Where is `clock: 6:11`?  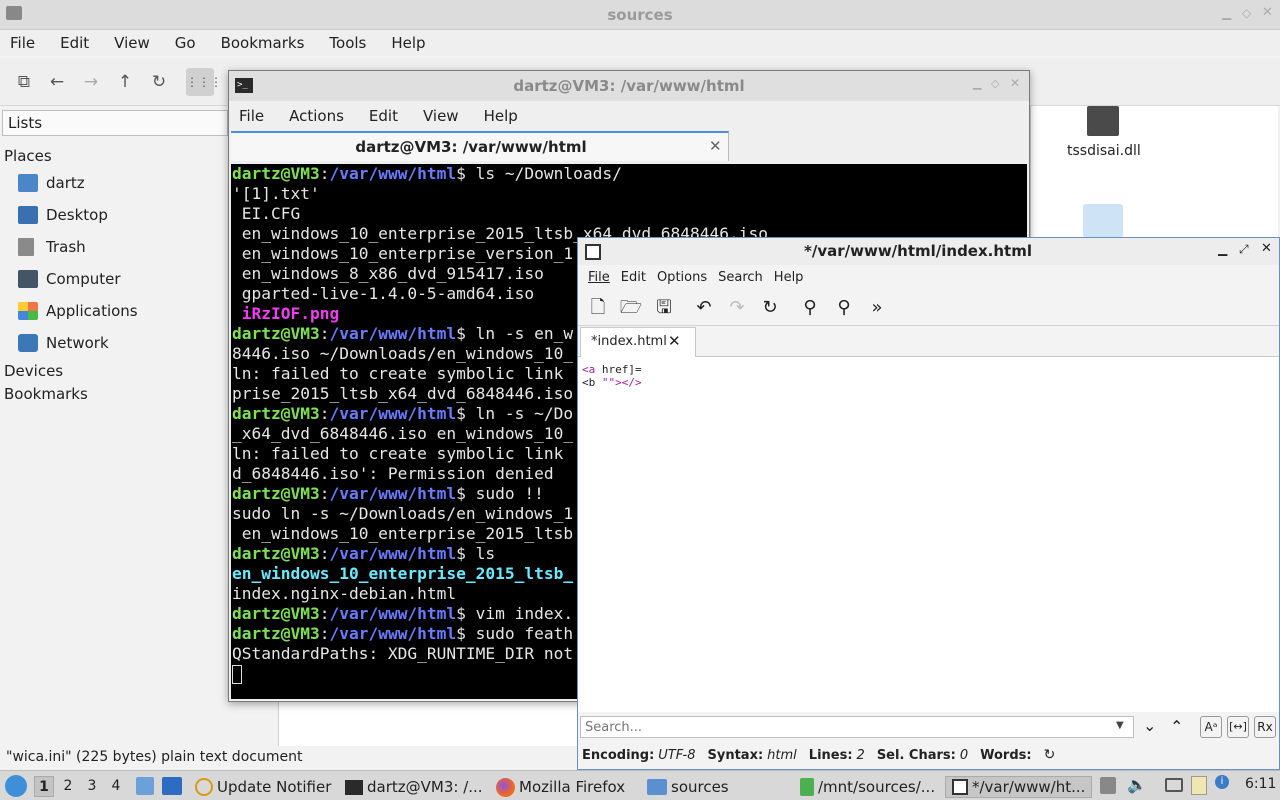
clock: 6:11 is located at coordinates (1260, 784).